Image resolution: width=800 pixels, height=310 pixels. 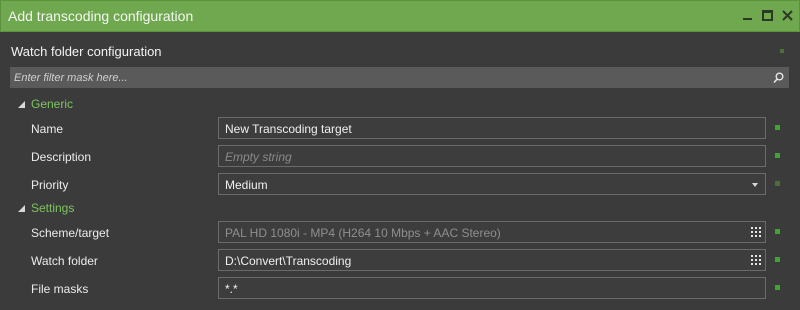 What do you see at coordinates (400, 16) in the screenshot?
I see `title-bar: Add transcoding configuration` at bounding box center [400, 16].